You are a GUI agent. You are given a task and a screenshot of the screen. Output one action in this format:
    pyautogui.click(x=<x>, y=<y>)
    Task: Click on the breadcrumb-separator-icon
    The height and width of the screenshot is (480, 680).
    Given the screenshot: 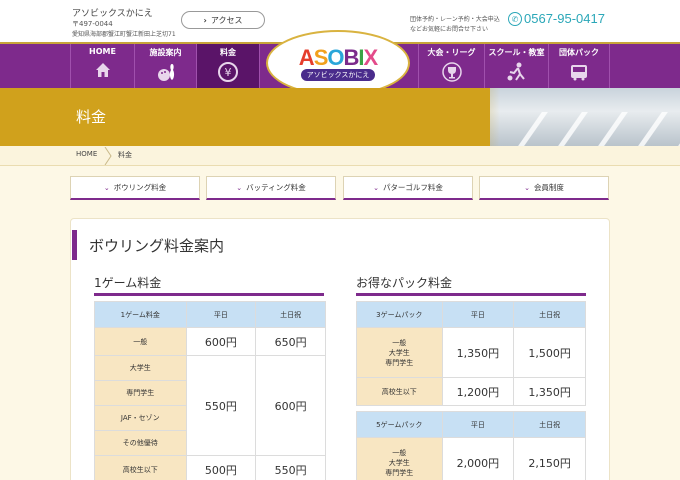 What is the action you would take?
    pyautogui.click(x=108, y=156)
    